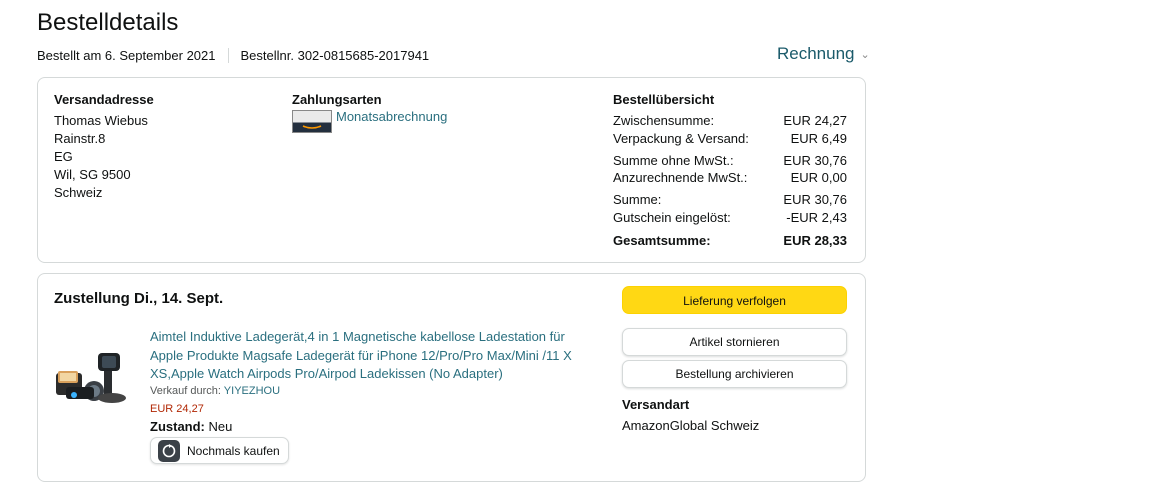  What do you see at coordinates (220, 426) in the screenshot?
I see `condition-value: Neu` at bounding box center [220, 426].